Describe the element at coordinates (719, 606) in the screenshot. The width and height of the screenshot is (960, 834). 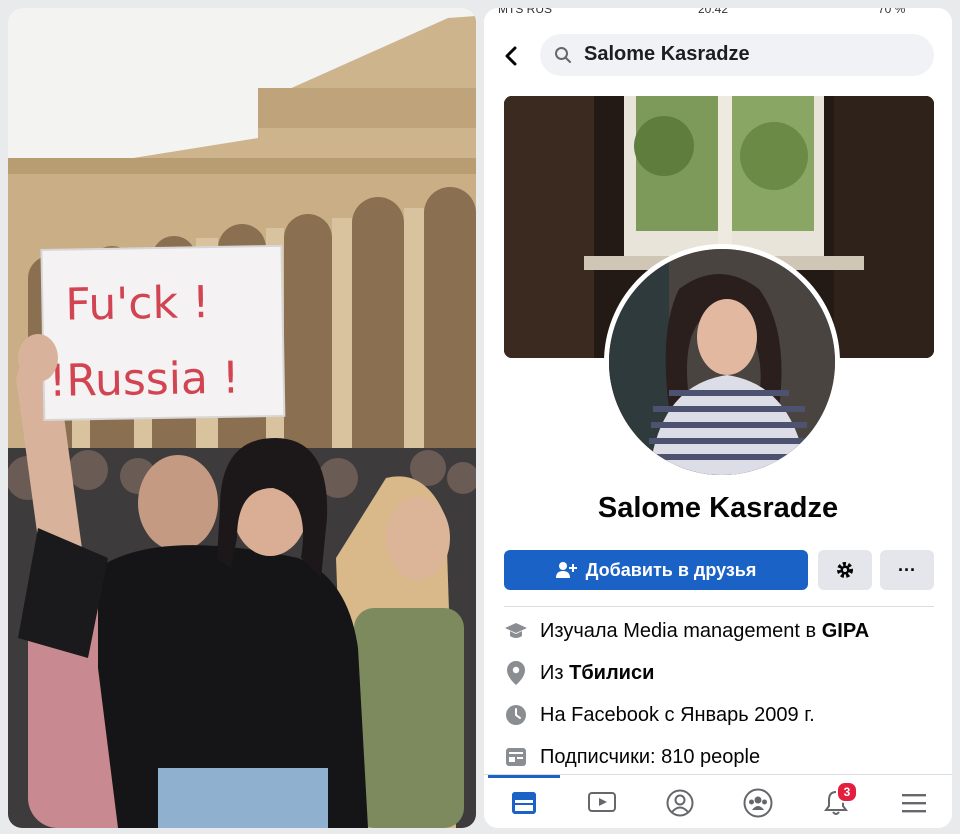
I see `divider` at that location.